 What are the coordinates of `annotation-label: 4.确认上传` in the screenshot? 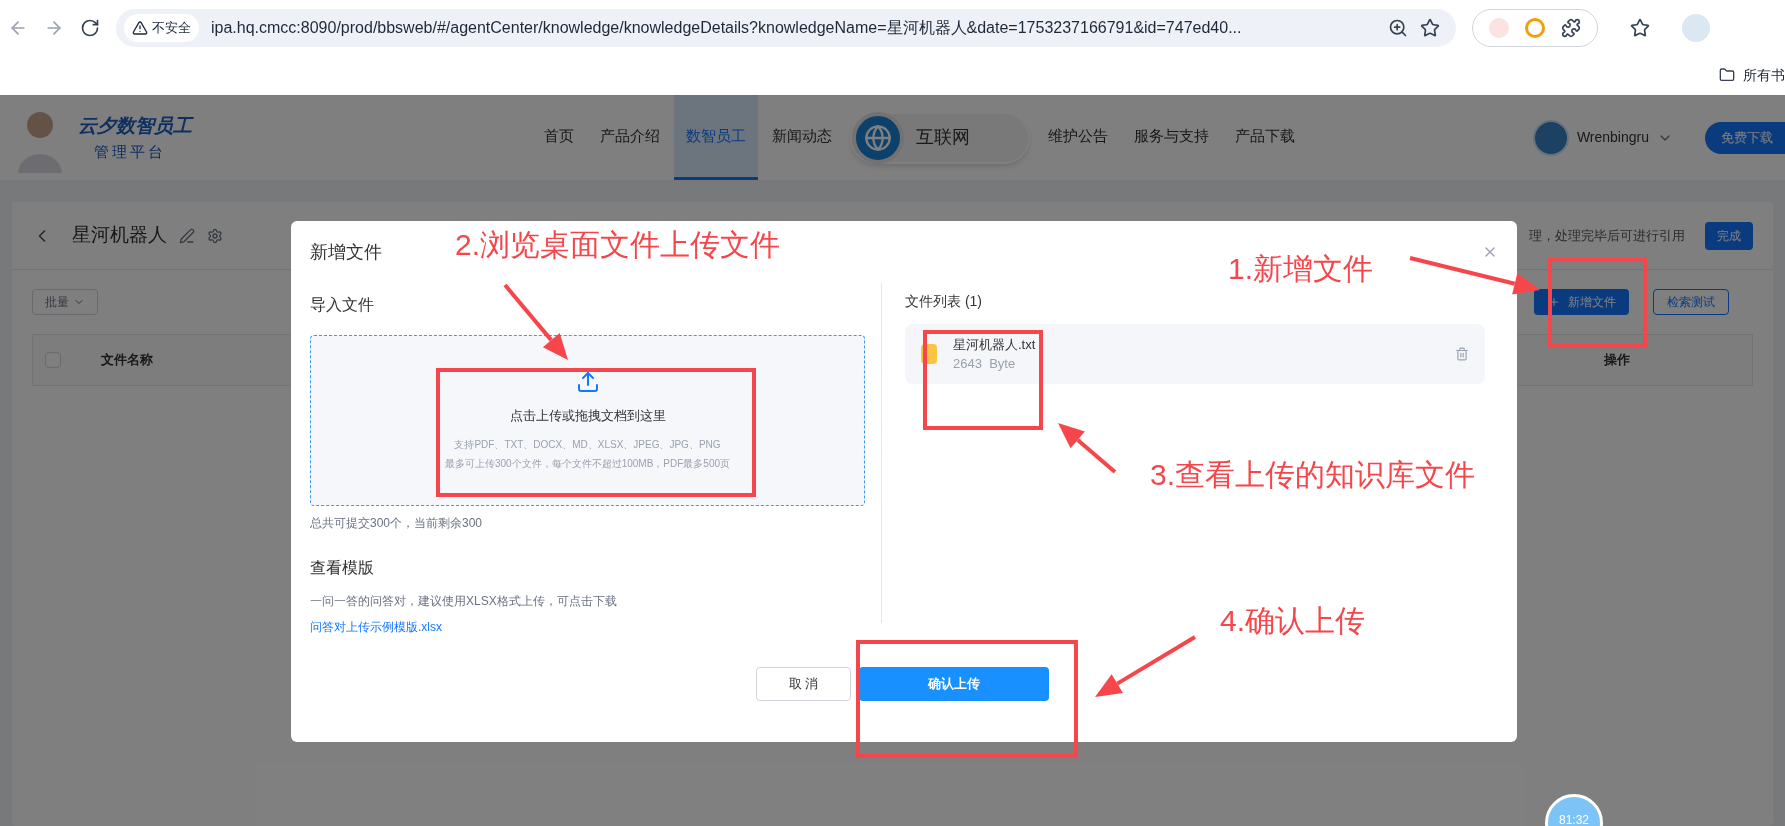 It's located at (1293, 621).